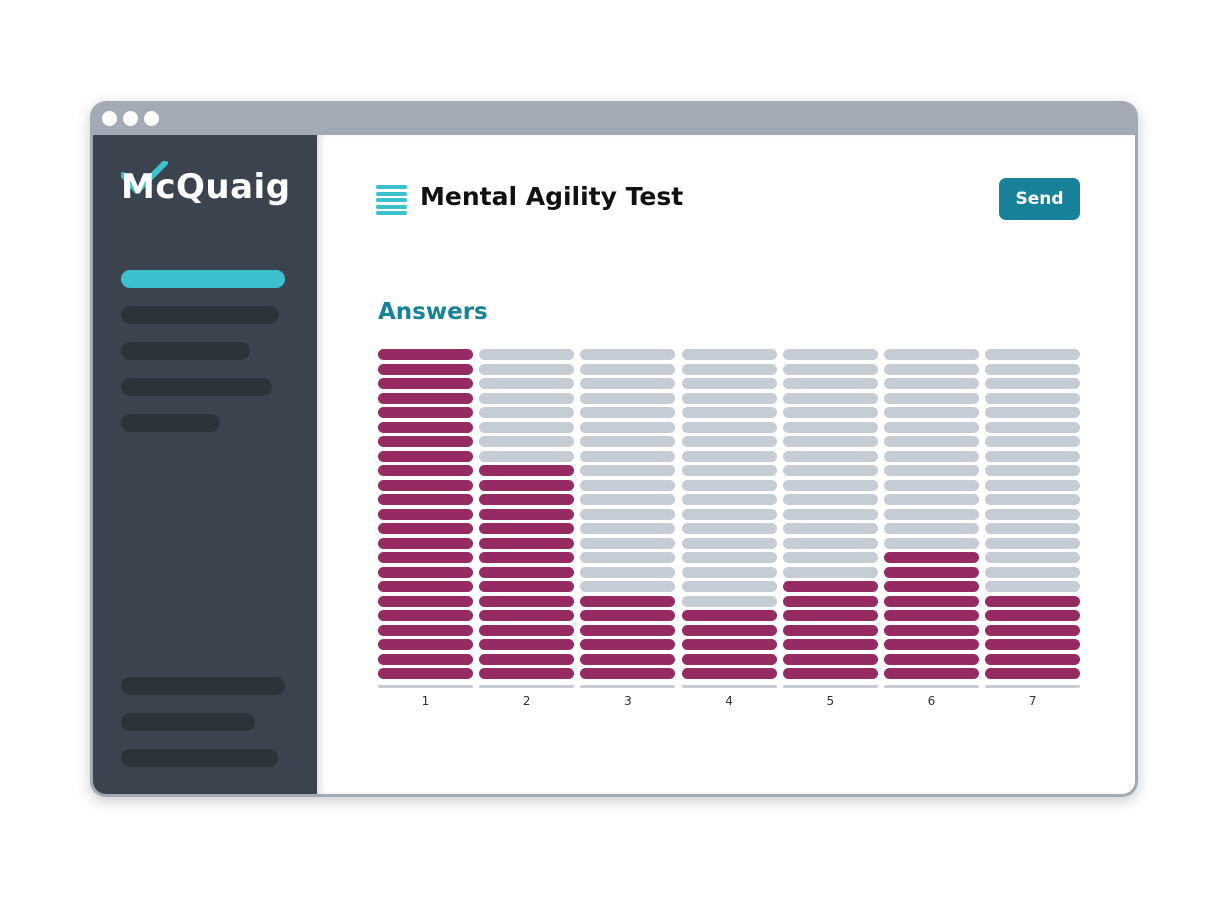 Image resolution: width=1227 pixels, height=899 pixels. I want to click on send-button: Send, so click(1039, 199).